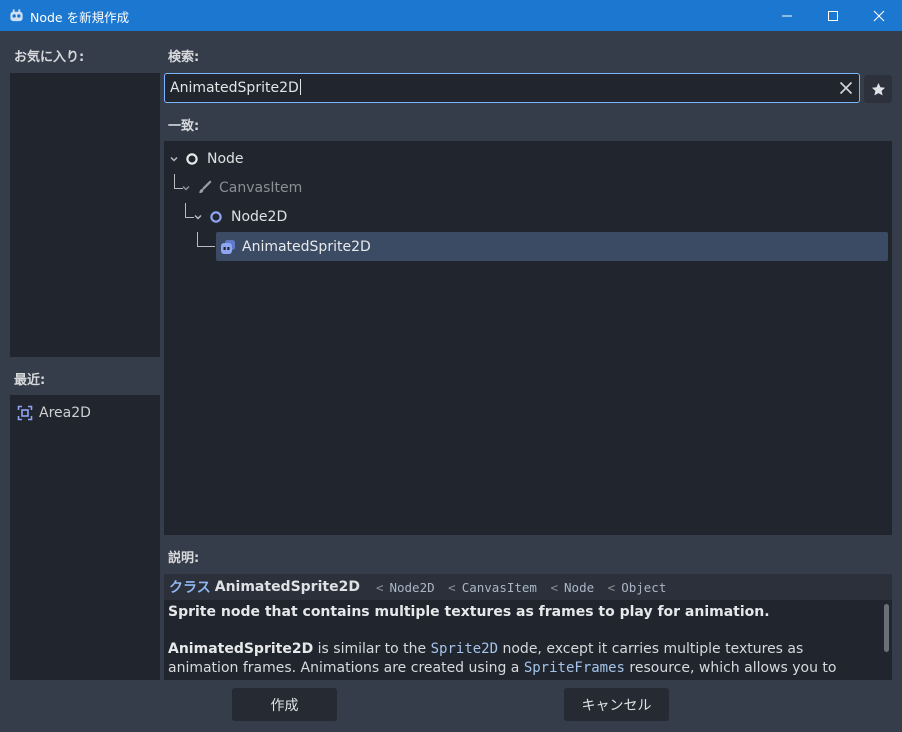 This screenshot has height=732, width=902. I want to click on text-caret, so click(300, 87).